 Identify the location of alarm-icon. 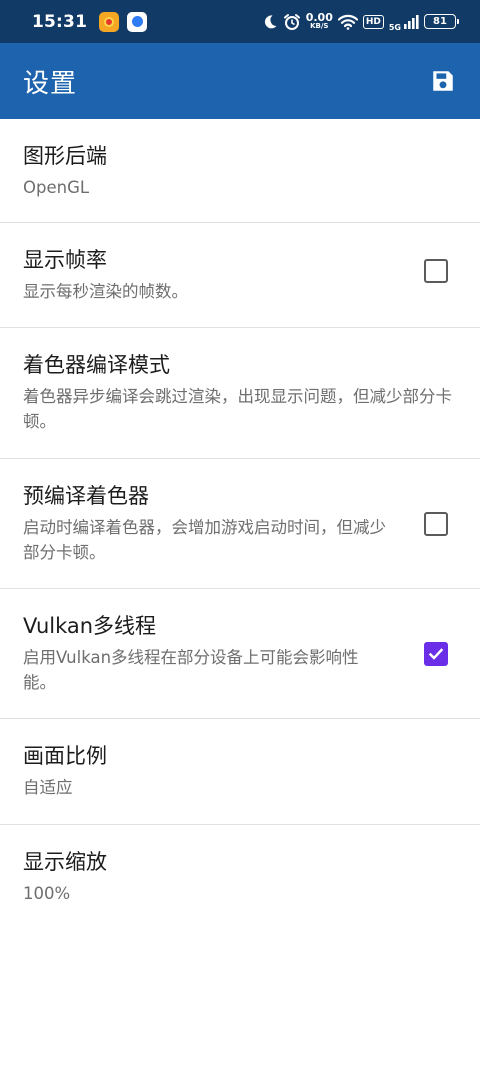
(291, 21).